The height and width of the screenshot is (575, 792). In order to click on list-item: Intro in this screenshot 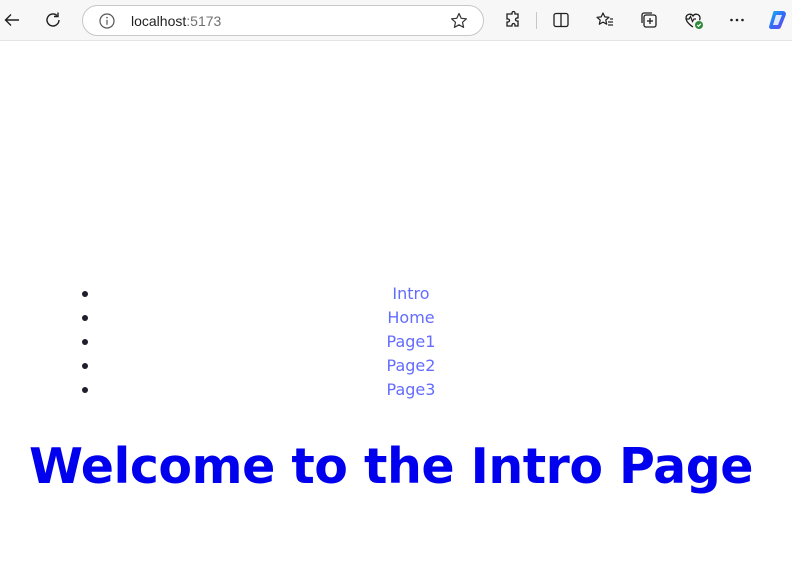, I will do `click(411, 294)`.